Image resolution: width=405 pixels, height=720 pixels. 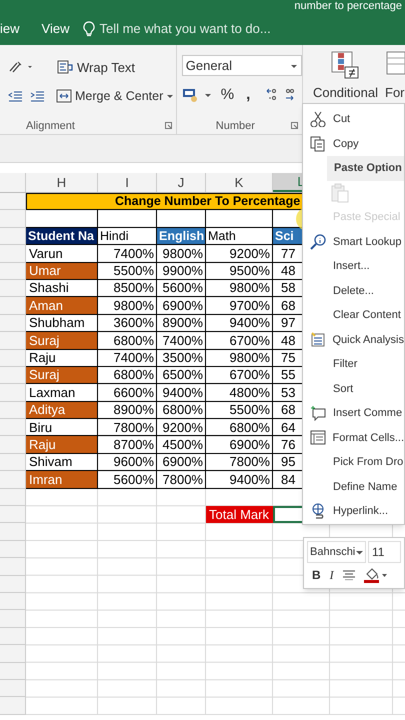 What do you see at coordinates (96, 68) in the screenshot?
I see `wrap-text-button: Wrap Text` at bounding box center [96, 68].